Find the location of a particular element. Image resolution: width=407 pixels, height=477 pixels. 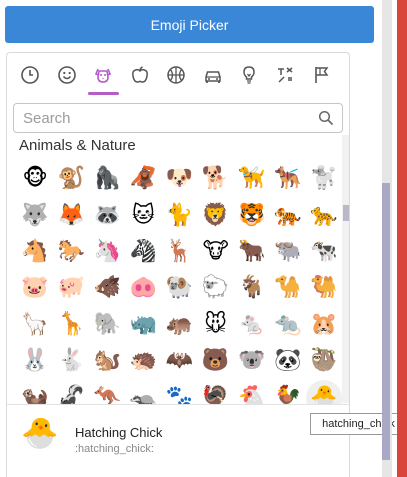

emoji-item: 🐑 is located at coordinates (216, 288).